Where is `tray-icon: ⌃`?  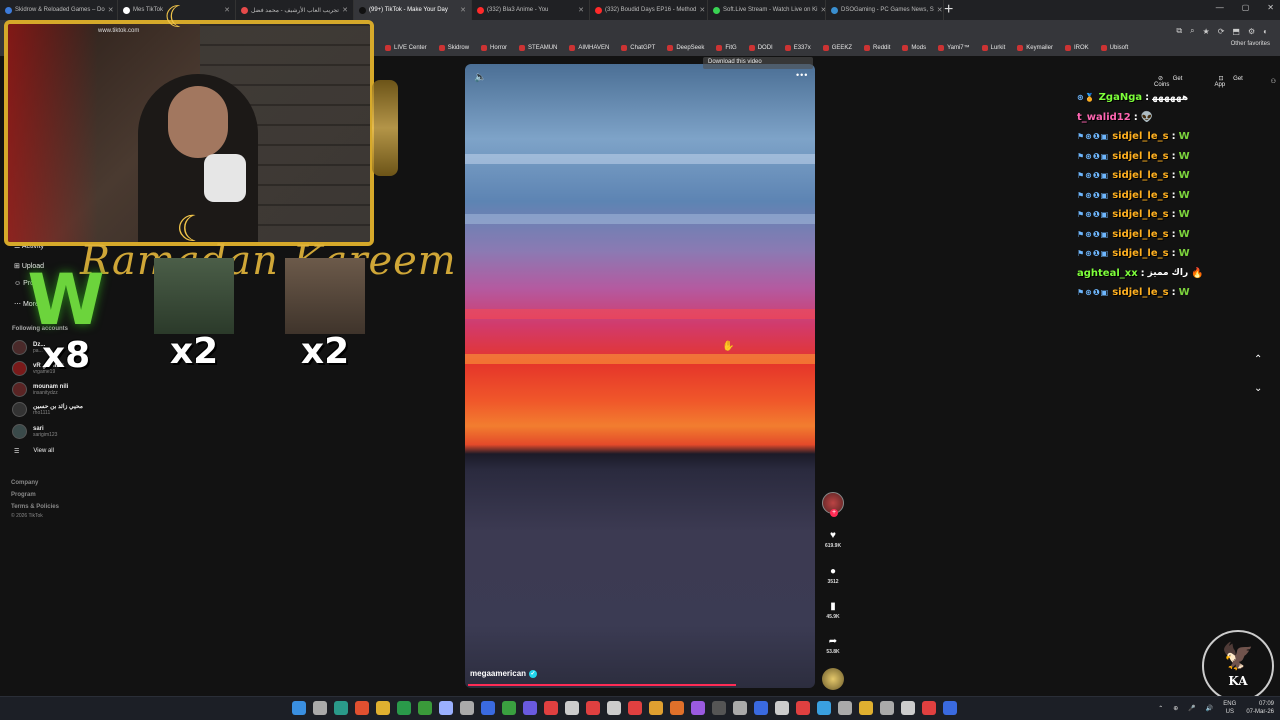 tray-icon: ⌃ is located at coordinates (1160, 708).